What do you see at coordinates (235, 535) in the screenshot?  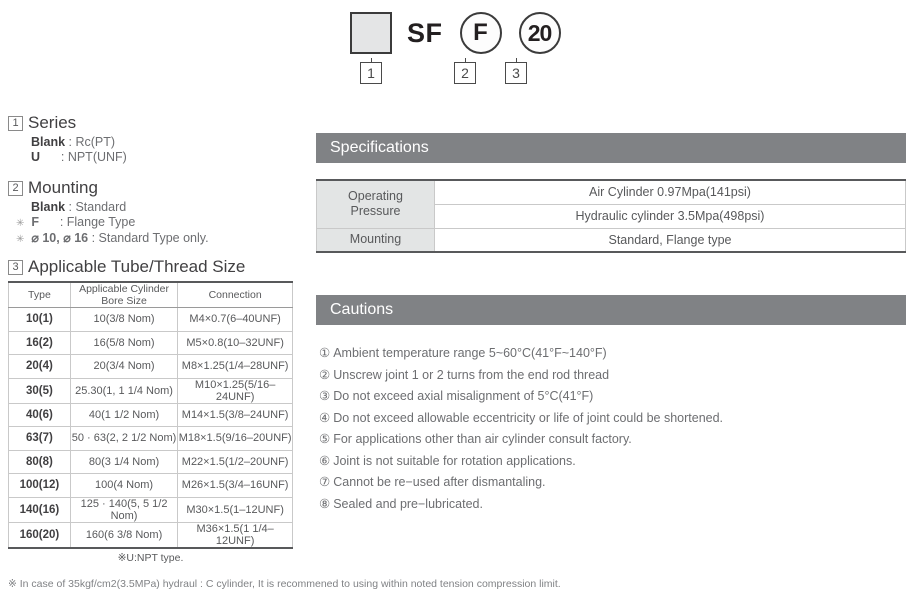 I see `cell-connection: M36×1.5(1 1/4–12UNF)` at bounding box center [235, 535].